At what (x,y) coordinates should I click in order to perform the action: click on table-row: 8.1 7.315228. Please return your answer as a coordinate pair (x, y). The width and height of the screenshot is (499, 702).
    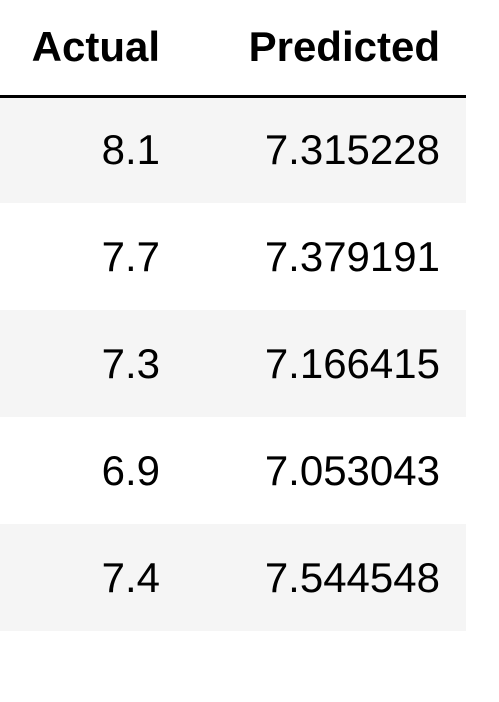
    Looking at the image, I should click on (233, 149).